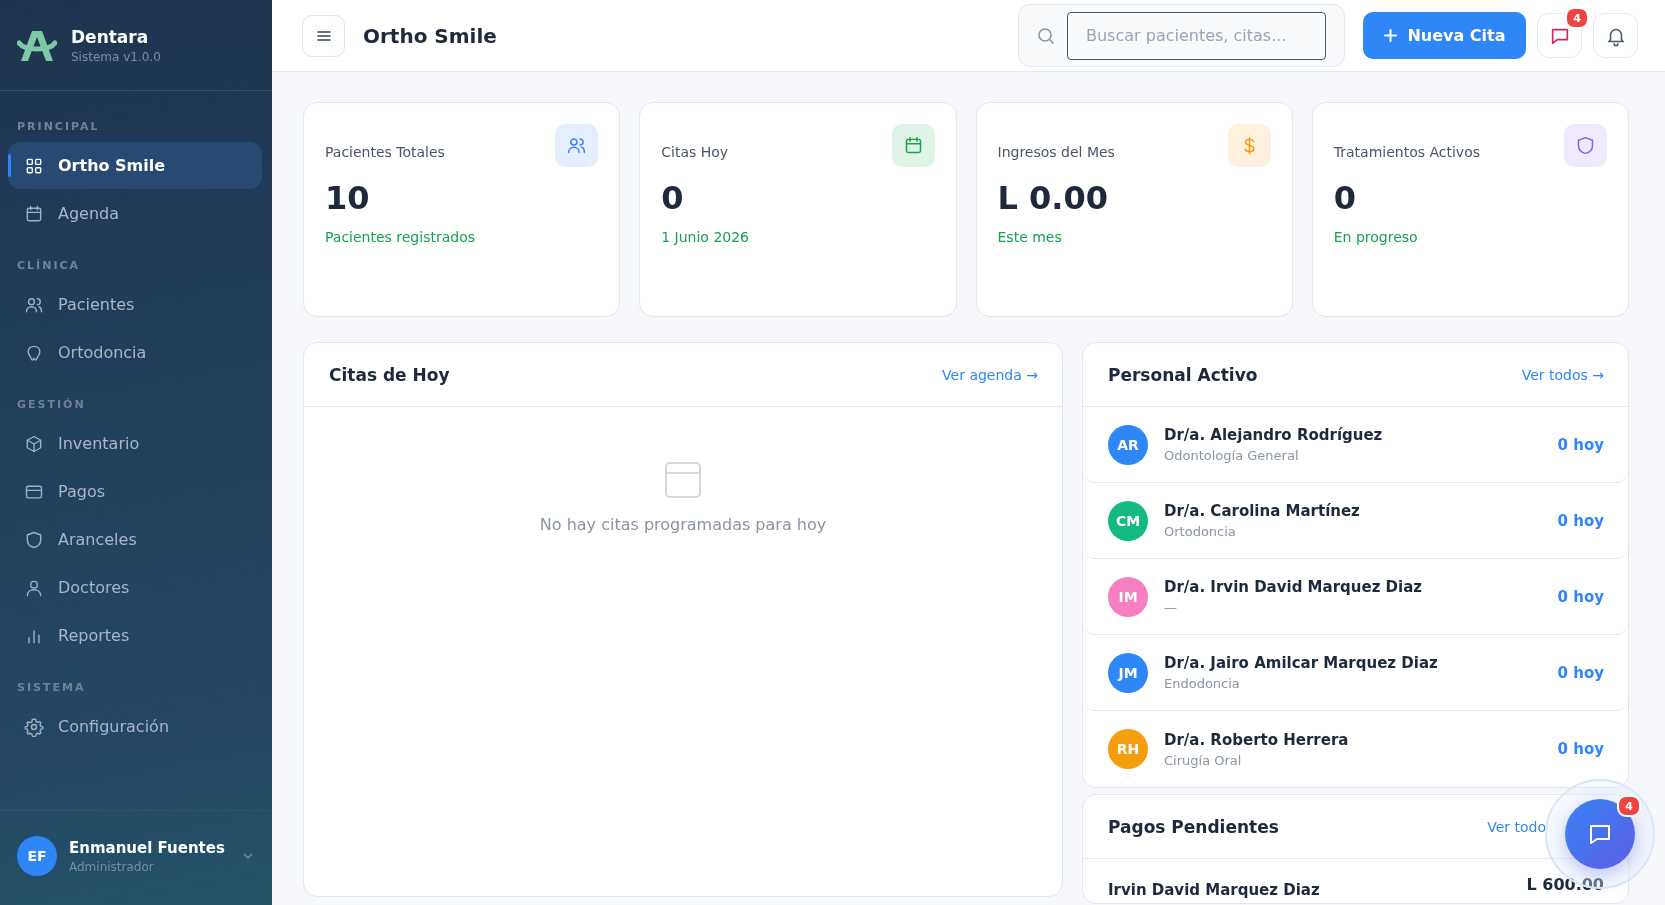 Image resolution: width=1665 pixels, height=905 pixels. Describe the element at coordinates (116, 56) in the screenshot. I see `version-text: Sistema v1.0.0` at that location.